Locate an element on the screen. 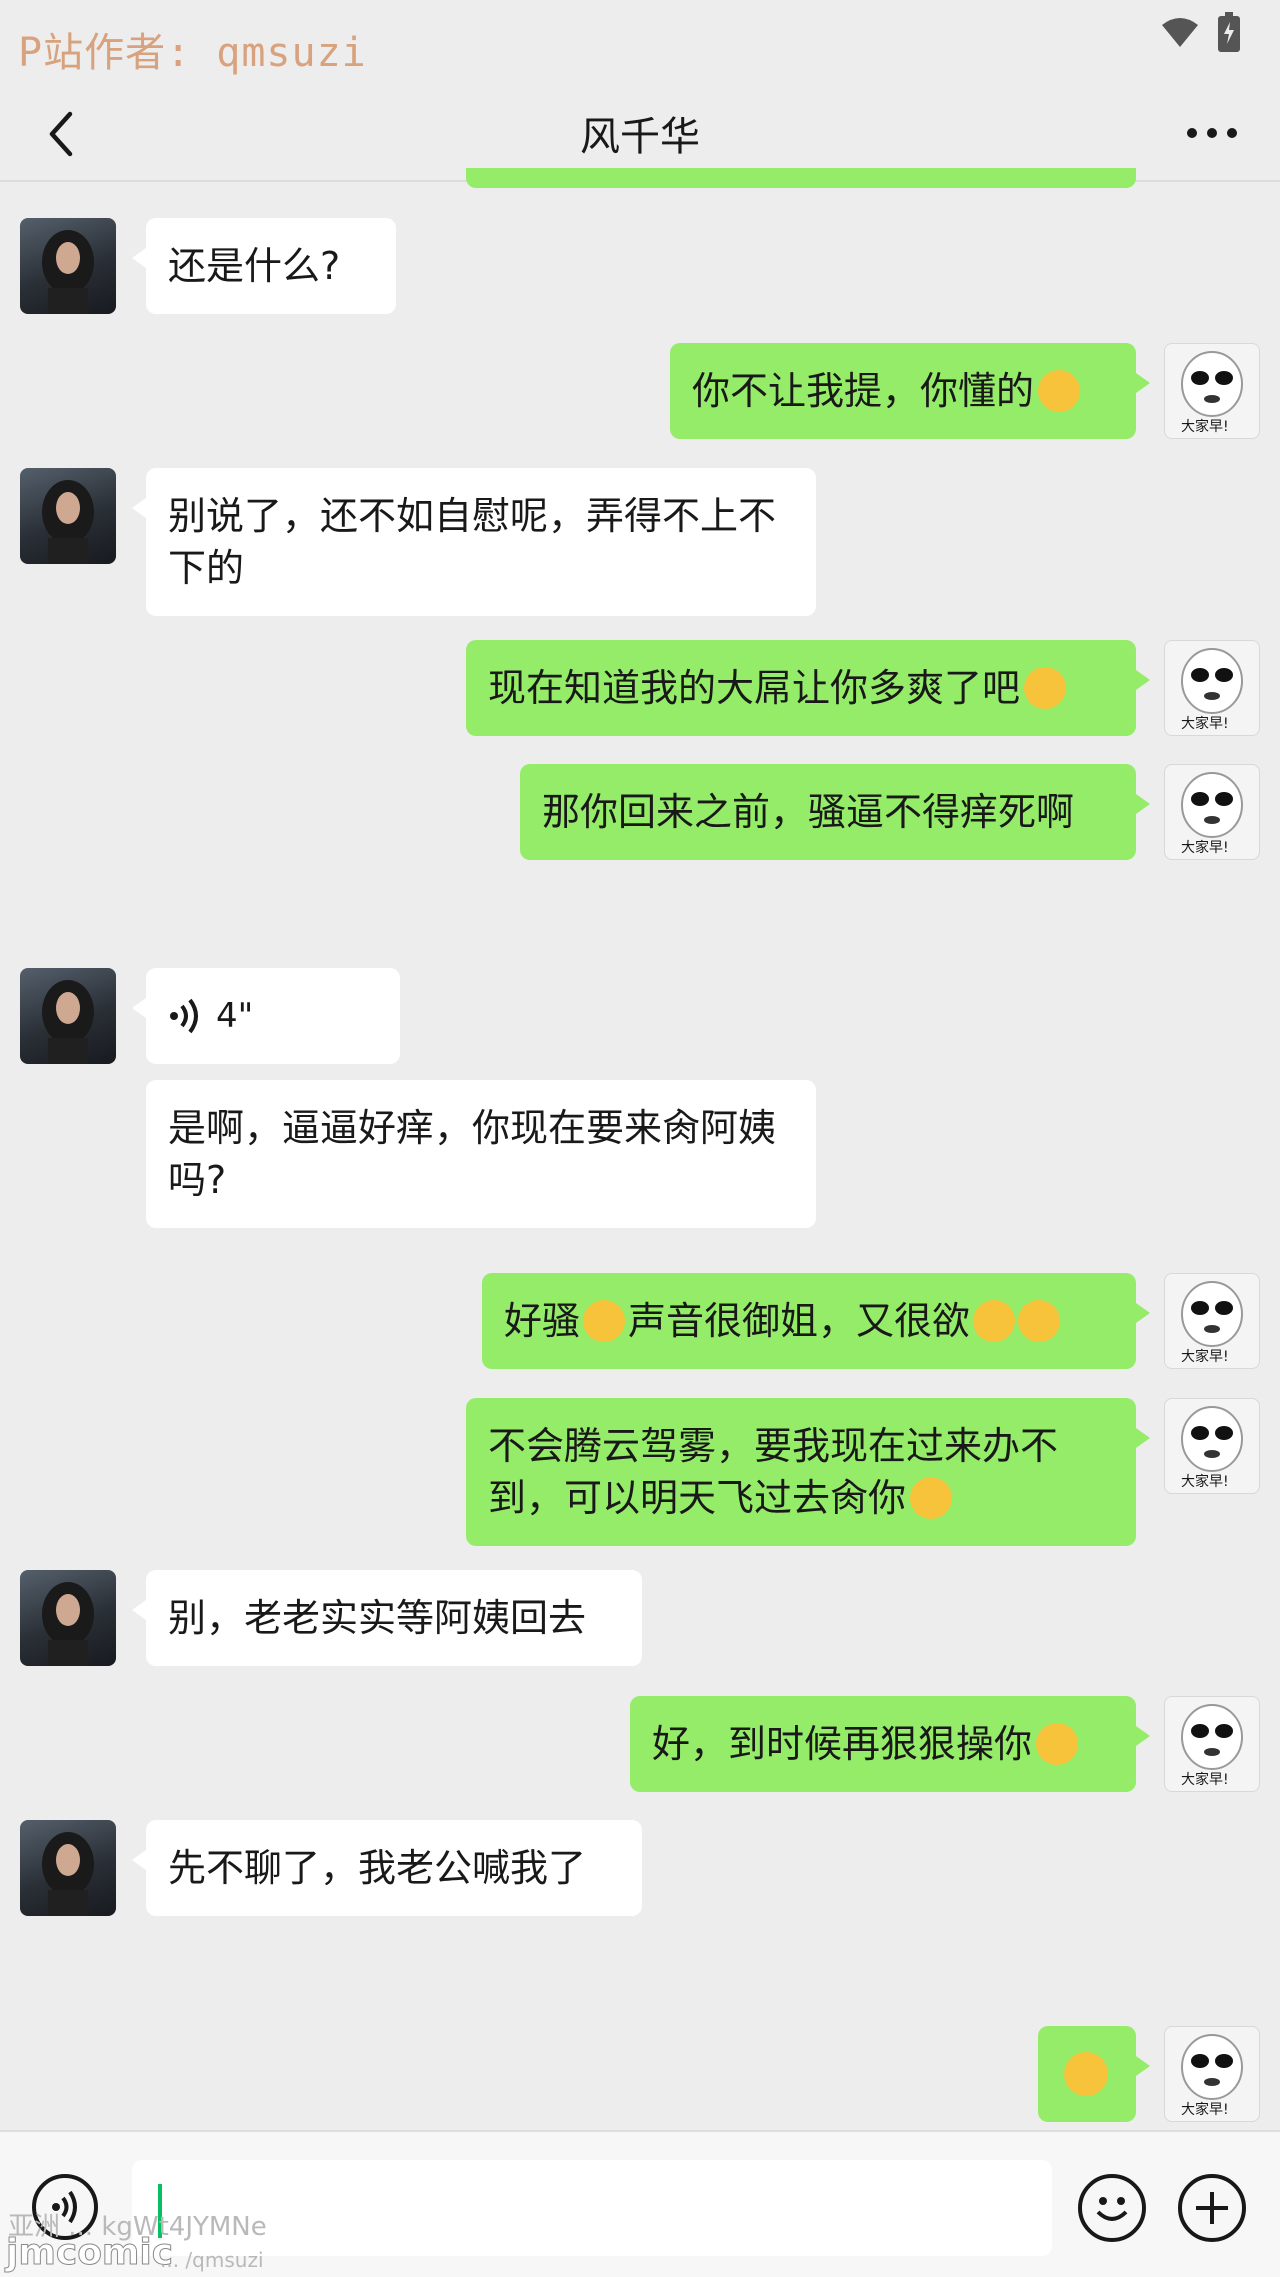  message-bubble-sent: 现在知道我的大屌让你多爽了吧 is located at coordinates (808, 688).